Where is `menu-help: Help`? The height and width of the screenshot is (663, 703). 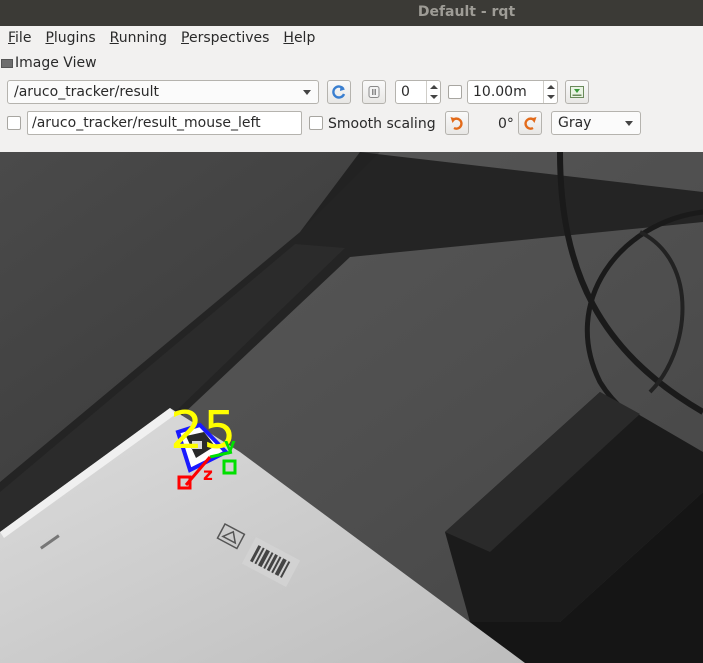
menu-help: Help is located at coordinates (299, 38).